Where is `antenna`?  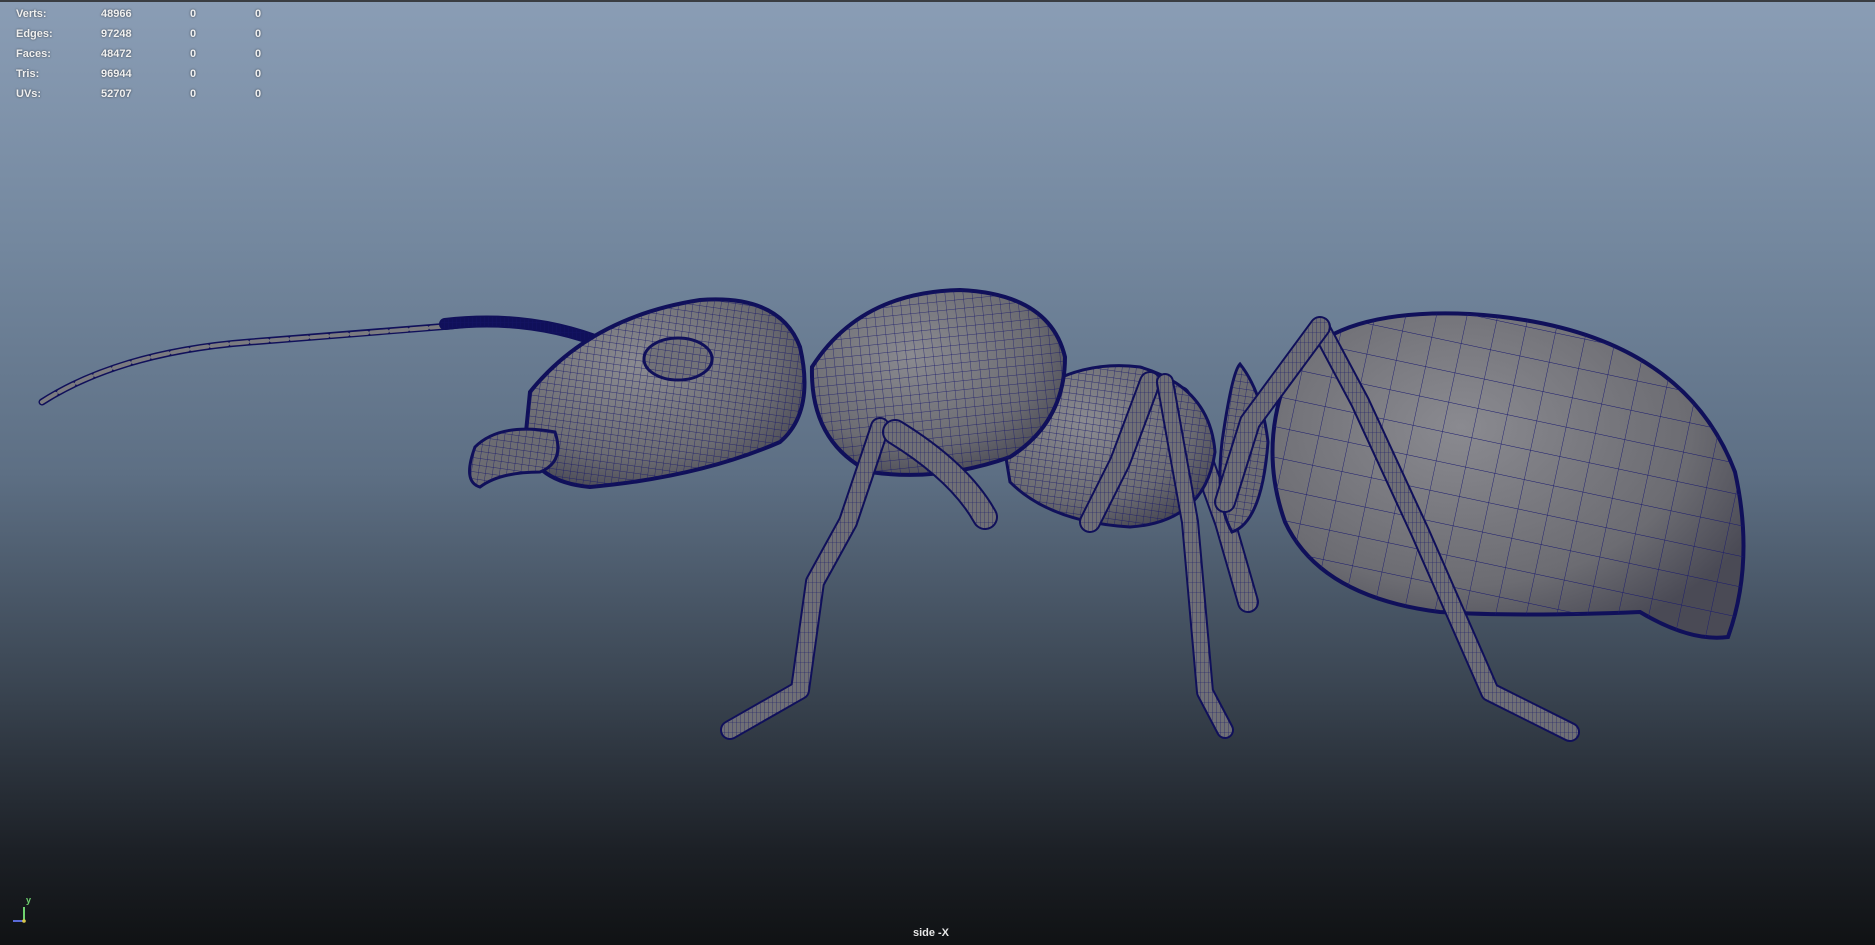 antenna is located at coordinates (324, 360).